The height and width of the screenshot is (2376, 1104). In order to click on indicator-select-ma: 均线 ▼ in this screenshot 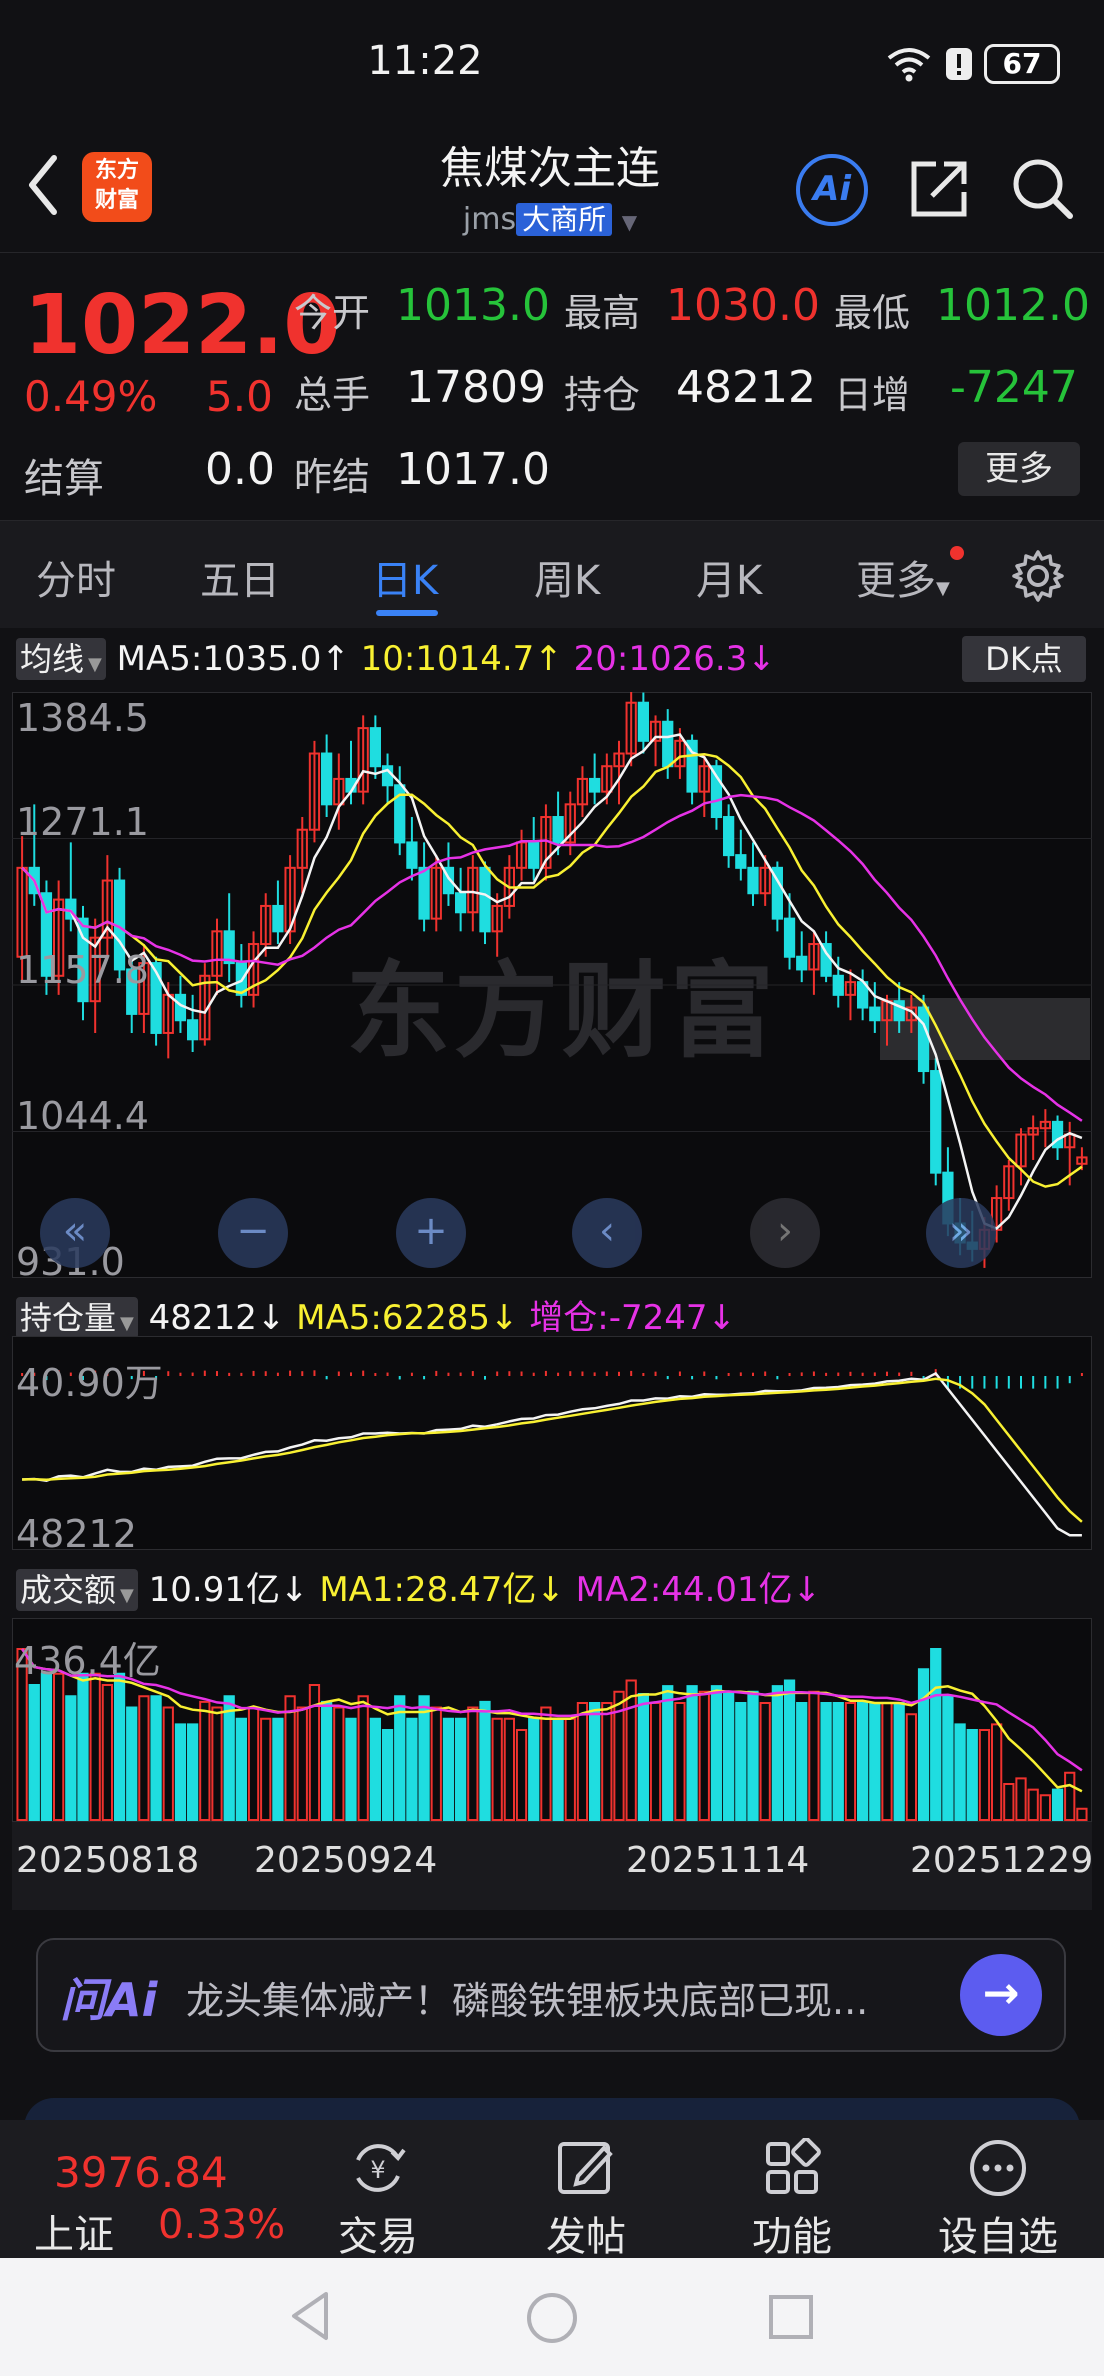, I will do `click(61, 659)`.